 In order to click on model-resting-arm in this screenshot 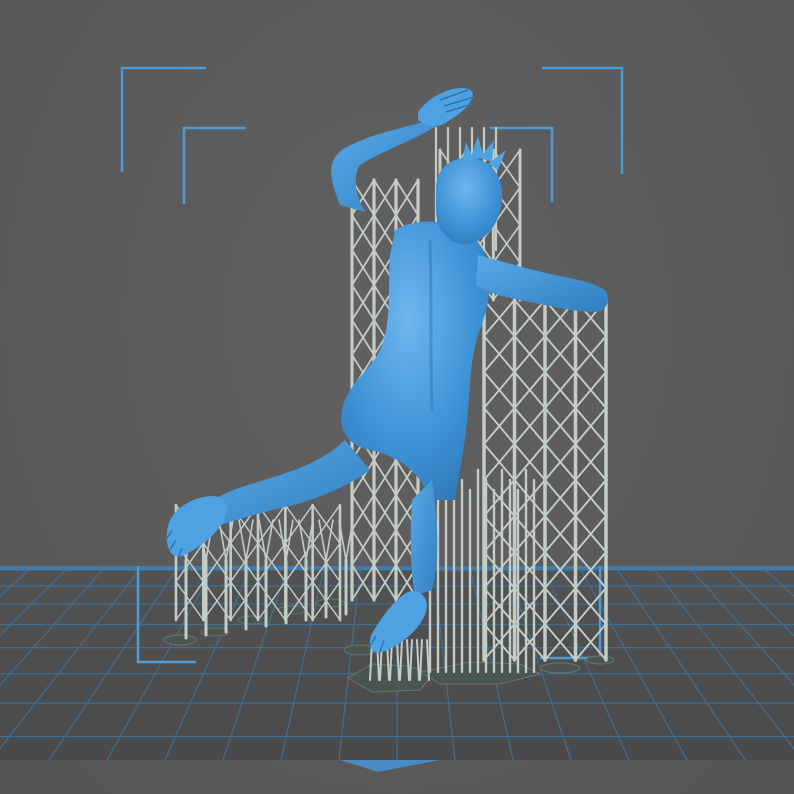, I will do `click(542, 283)`.